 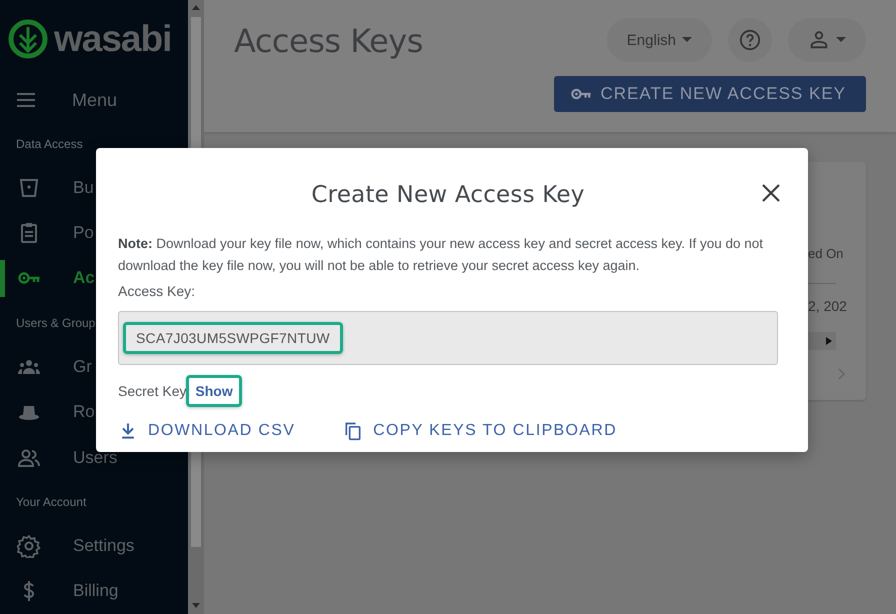 What do you see at coordinates (214, 391) in the screenshot?
I see `show-secret-link: Show` at bounding box center [214, 391].